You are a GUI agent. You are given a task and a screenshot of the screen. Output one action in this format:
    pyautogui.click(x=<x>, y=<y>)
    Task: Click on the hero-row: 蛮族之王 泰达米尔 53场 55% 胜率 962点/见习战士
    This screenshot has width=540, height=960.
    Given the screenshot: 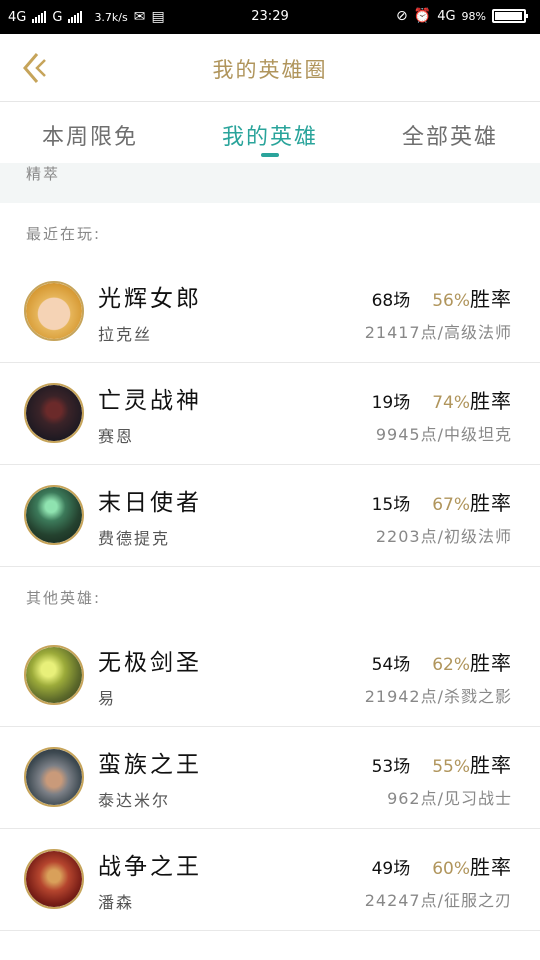 What is the action you would take?
    pyautogui.click(x=270, y=778)
    